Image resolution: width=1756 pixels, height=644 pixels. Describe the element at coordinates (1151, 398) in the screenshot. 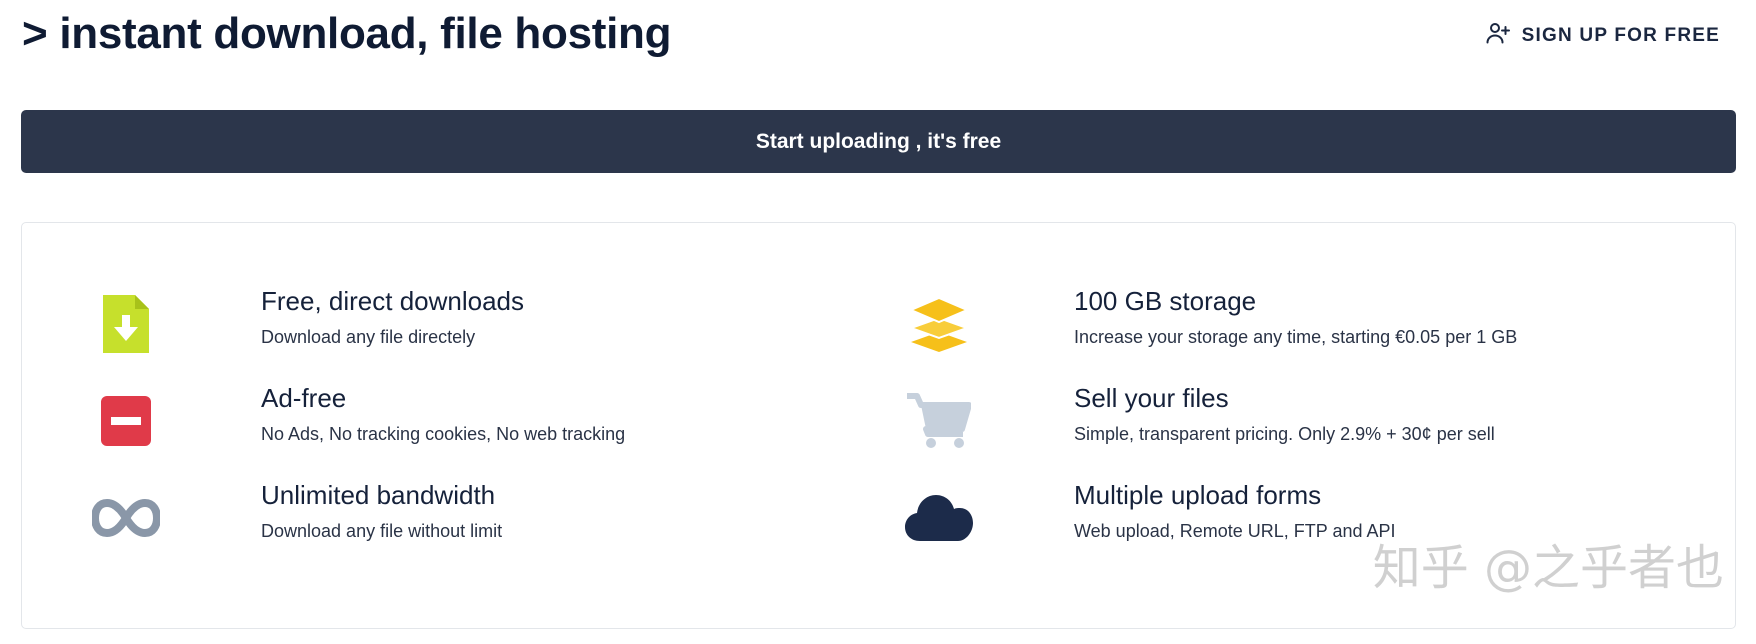

I see `feature-title: Sell your files` at that location.